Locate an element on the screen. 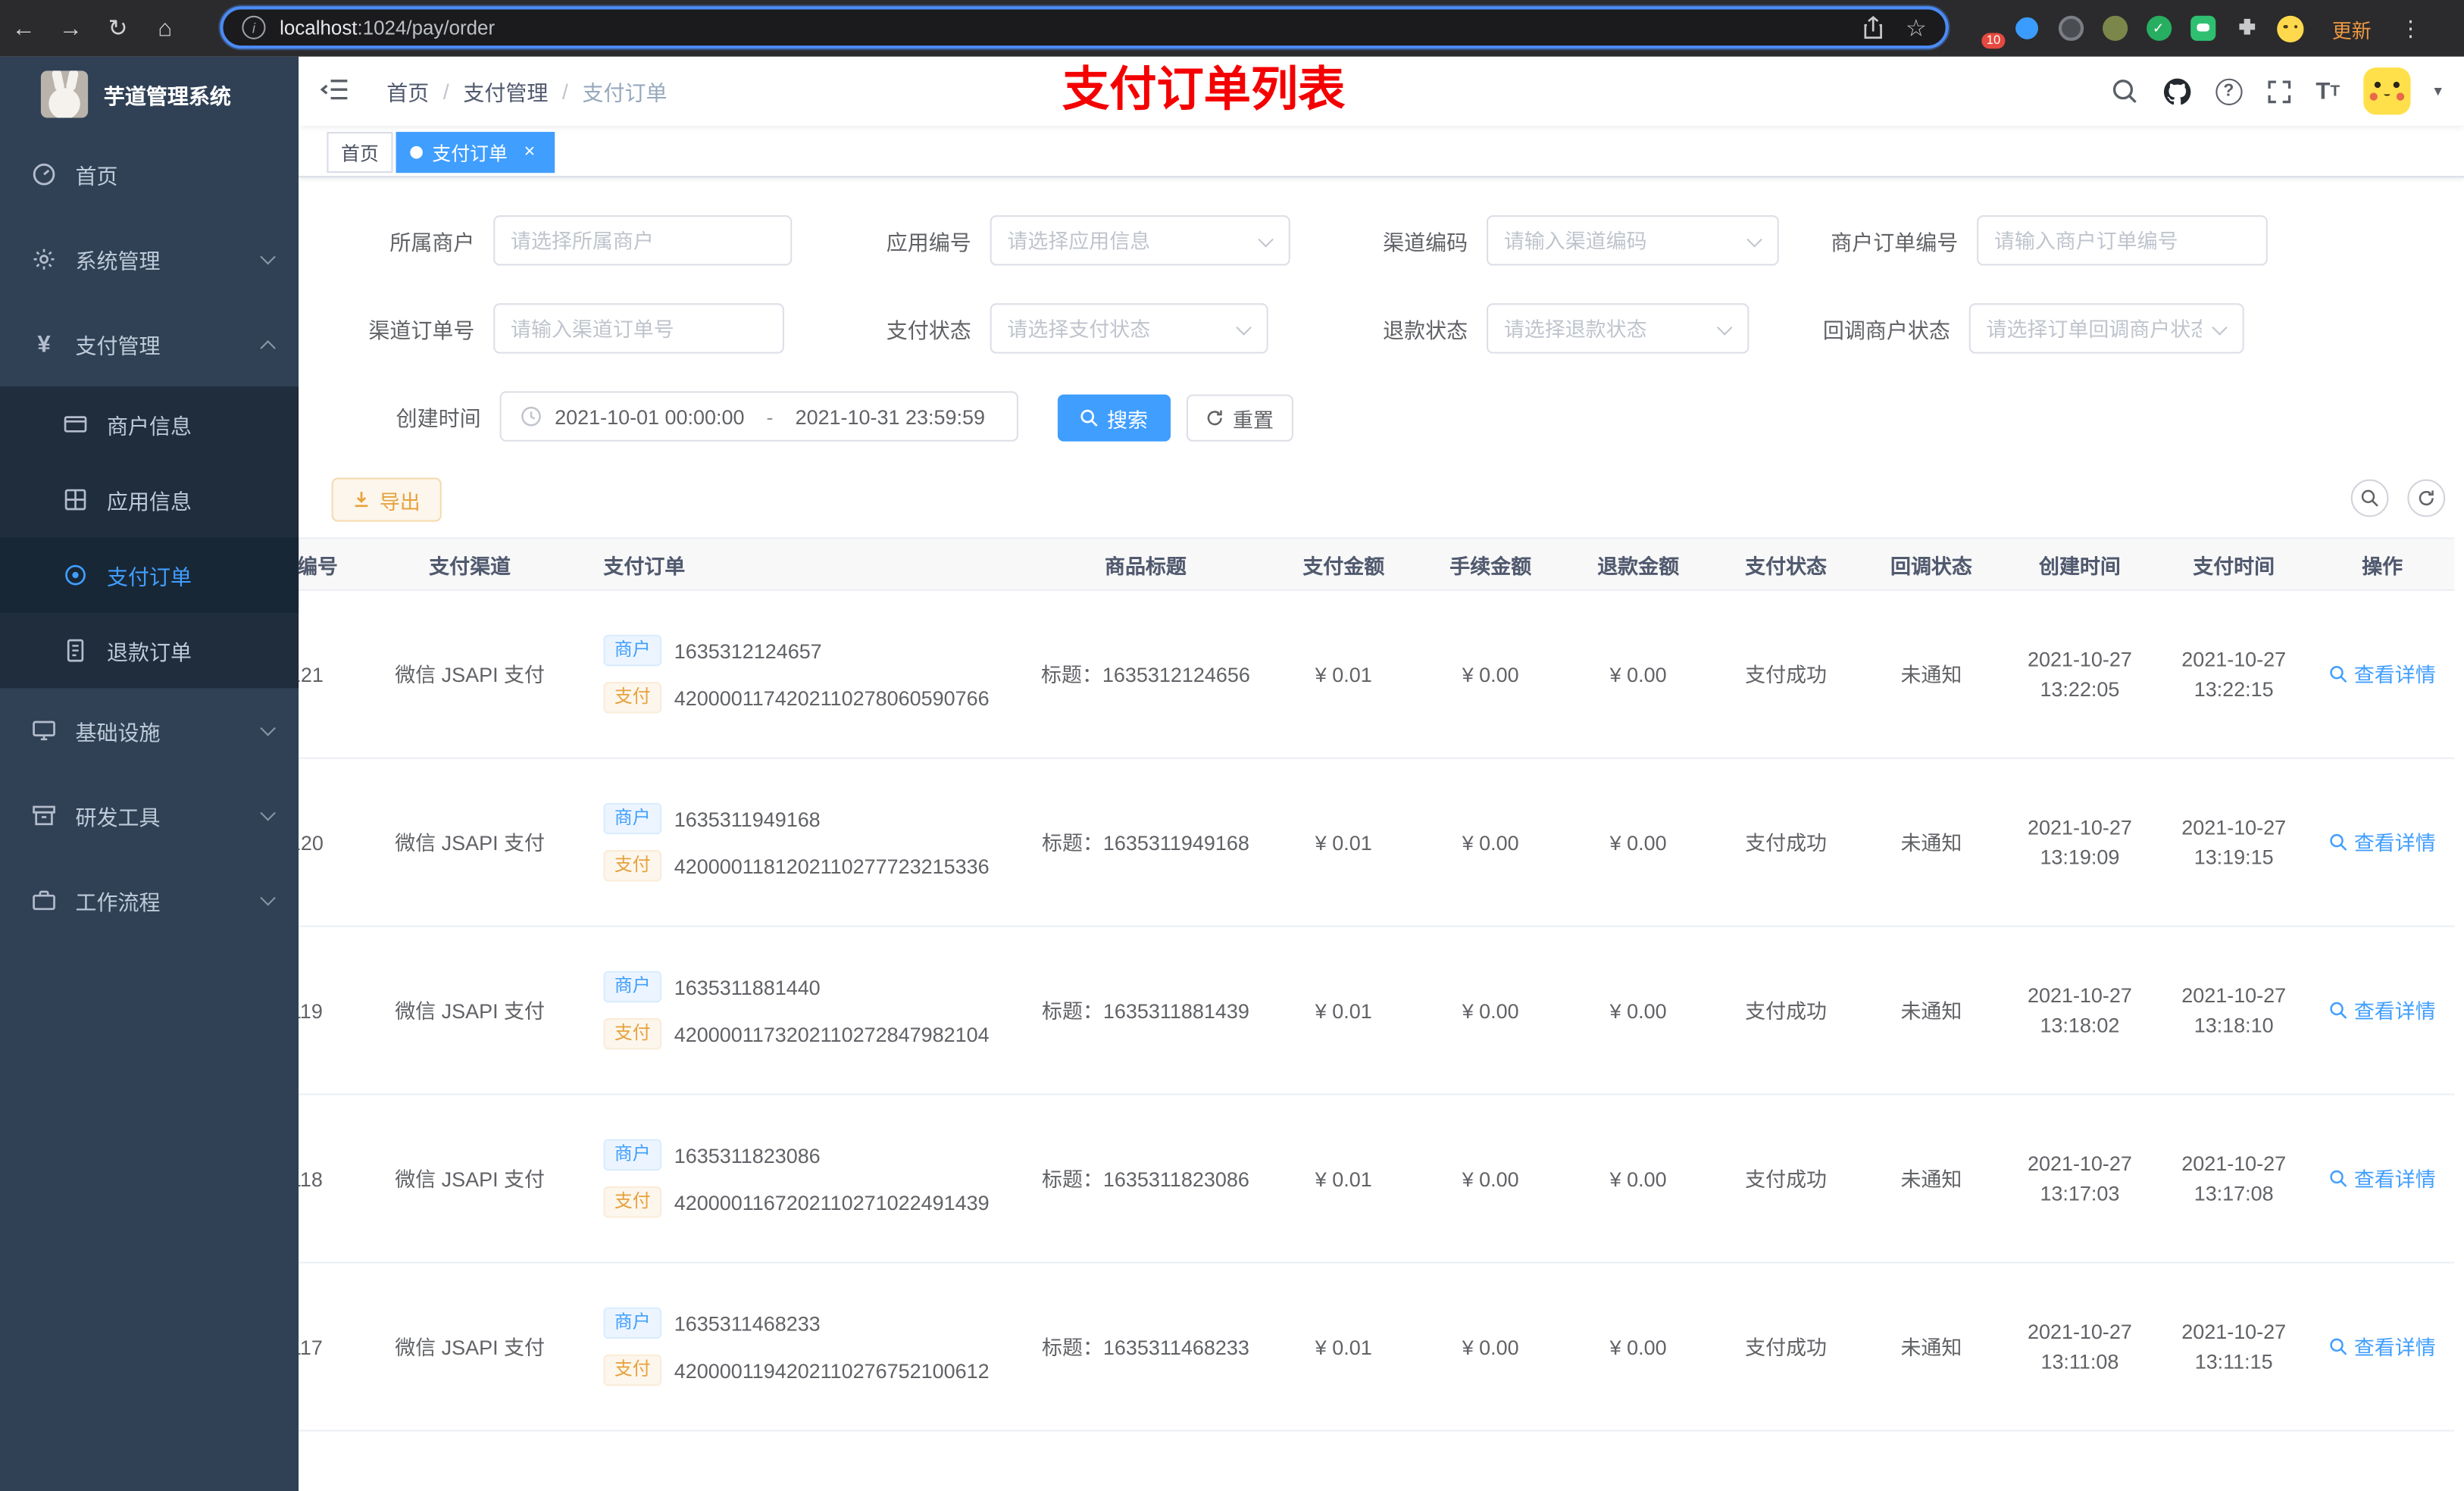 The height and width of the screenshot is (1491, 2464). cell-id: 120 is located at coordinates (311, 842).